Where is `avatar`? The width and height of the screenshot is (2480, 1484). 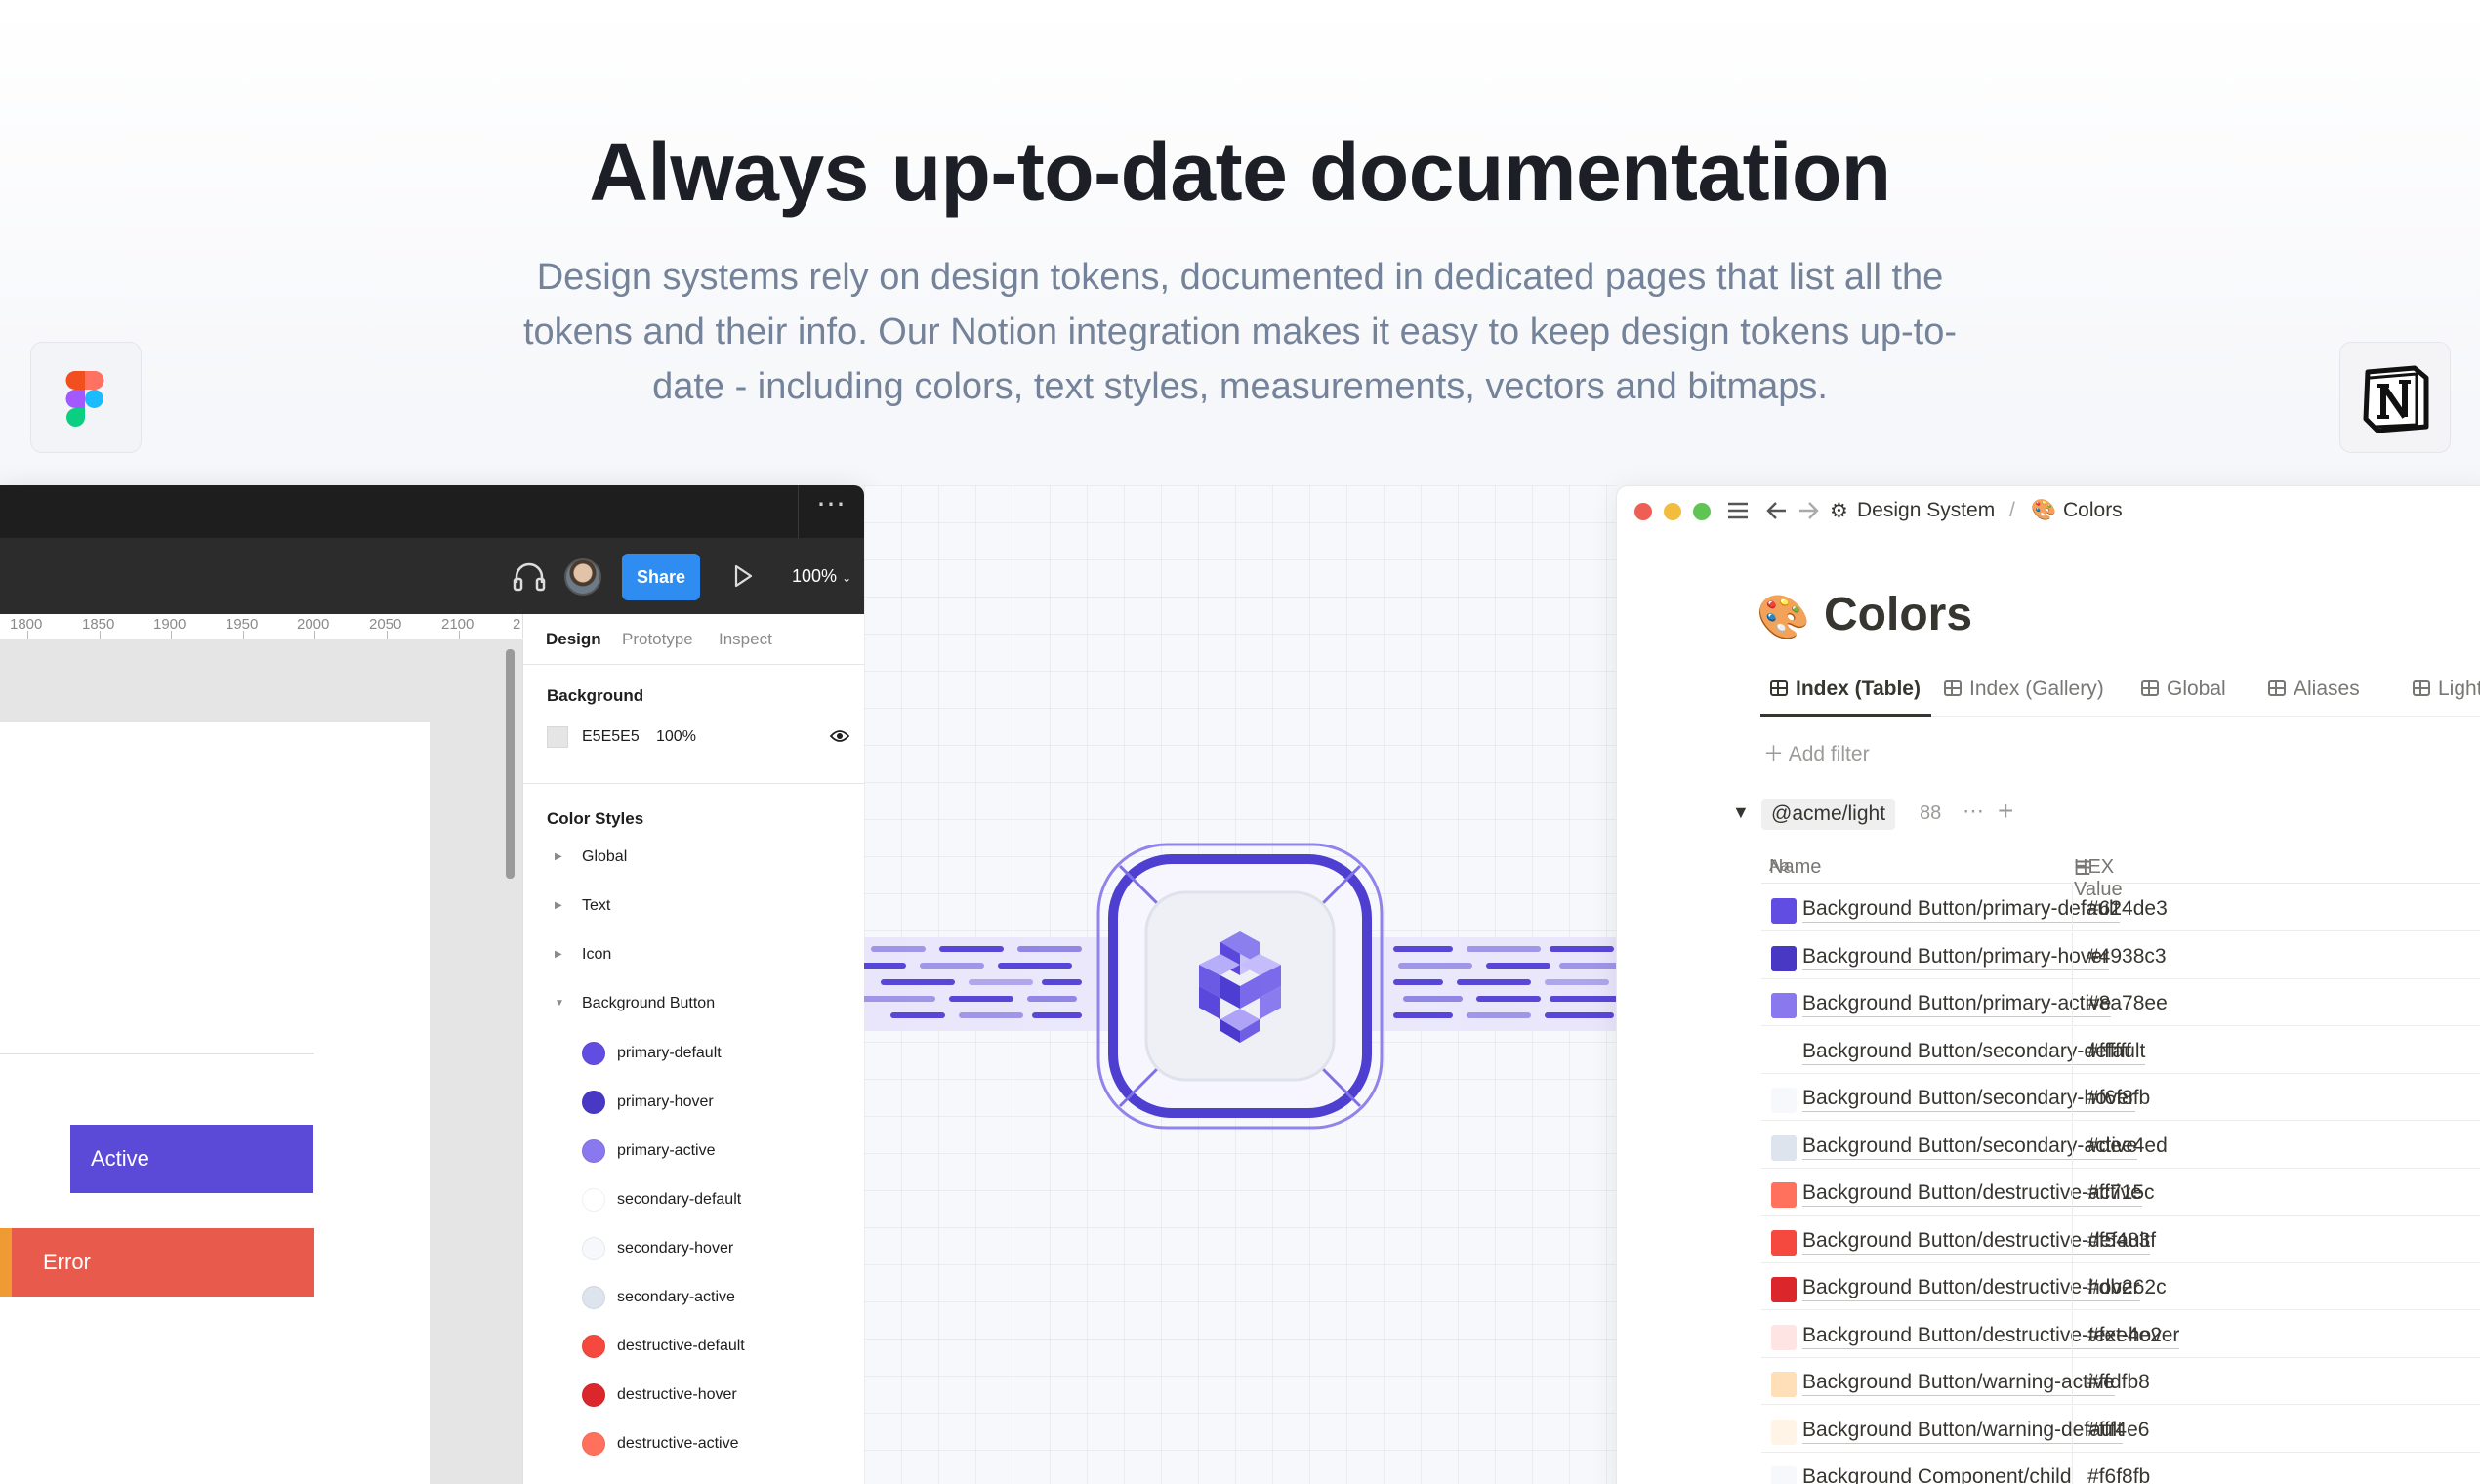
avatar is located at coordinates (582, 577).